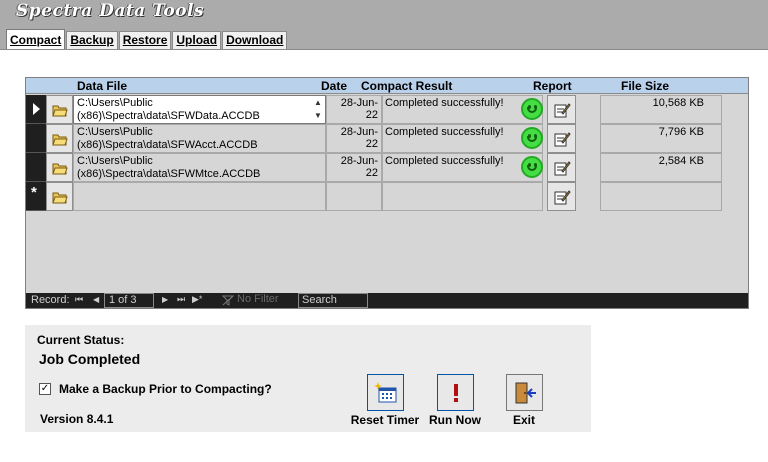 The image size is (768, 462). What do you see at coordinates (334, 86) in the screenshot?
I see `header-date: Date` at bounding box center [334, 86].